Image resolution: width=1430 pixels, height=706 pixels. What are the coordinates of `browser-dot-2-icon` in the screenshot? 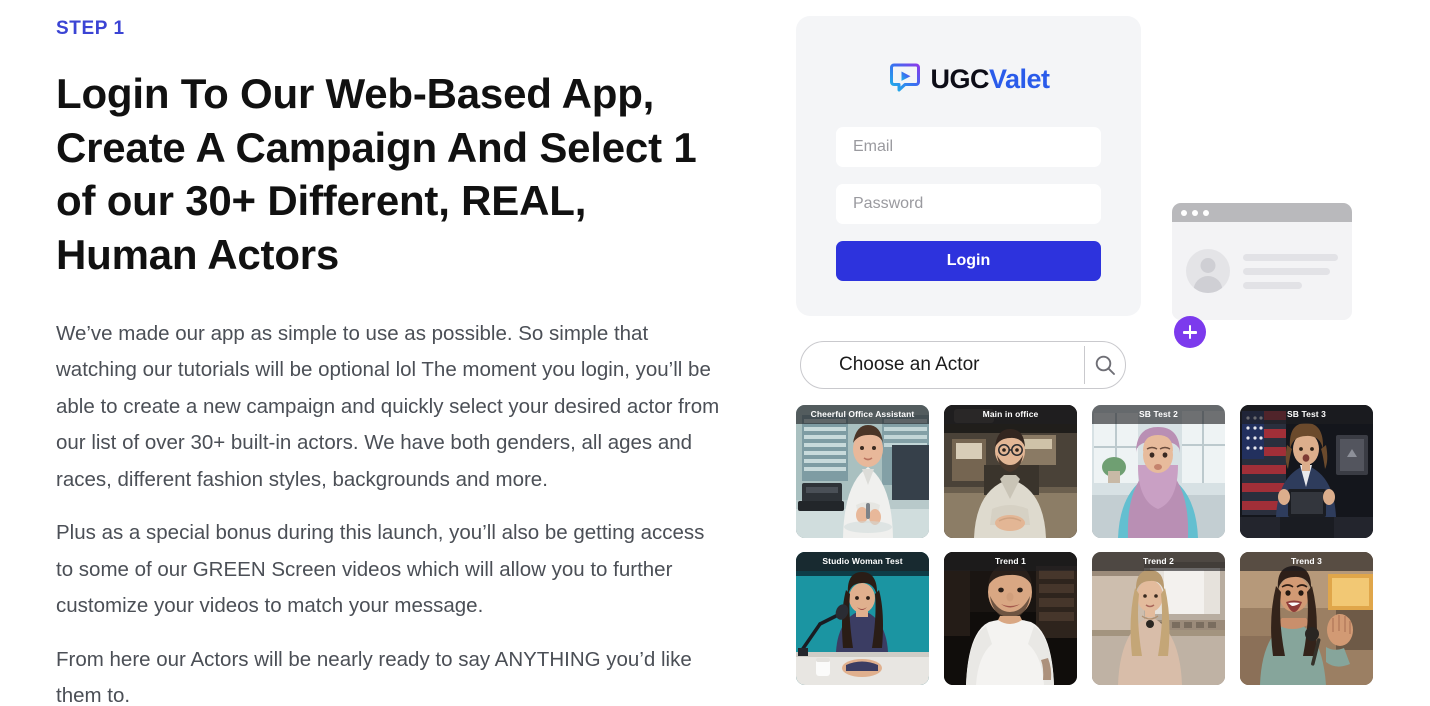 It's located at (1195, 212).